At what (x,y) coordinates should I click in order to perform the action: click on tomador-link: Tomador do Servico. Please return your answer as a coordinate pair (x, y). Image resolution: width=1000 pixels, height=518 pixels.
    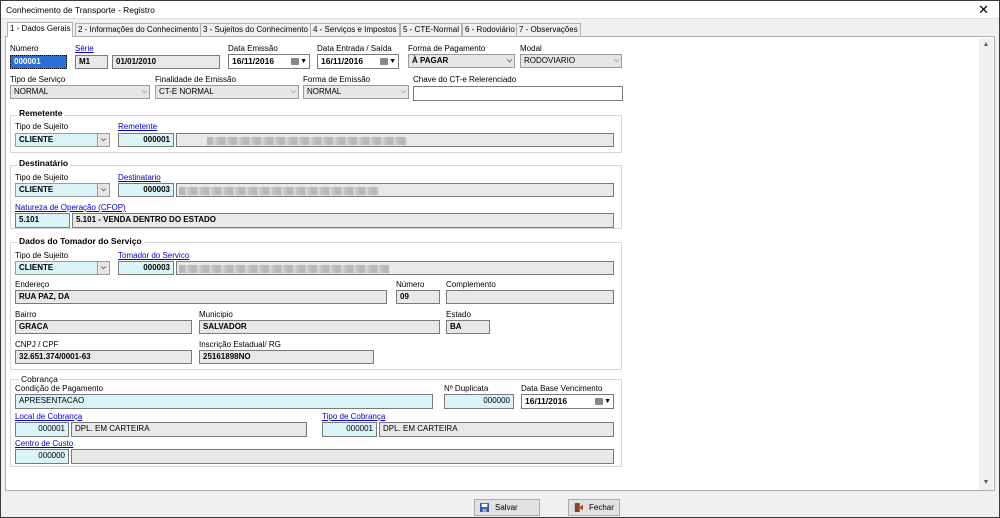
    Looking at the image, I should click on (153, 255).